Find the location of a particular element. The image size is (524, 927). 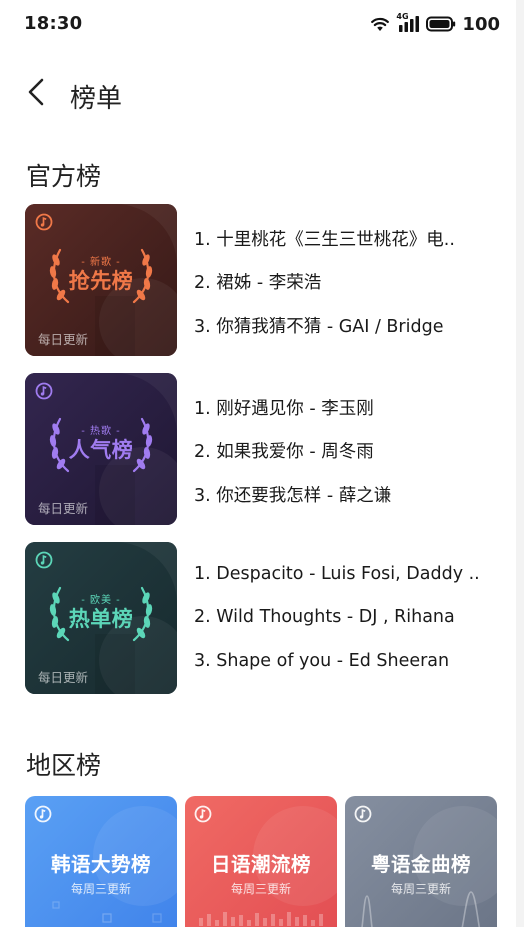

chart-name: 人气榜 is located at coordinates (101, 450).